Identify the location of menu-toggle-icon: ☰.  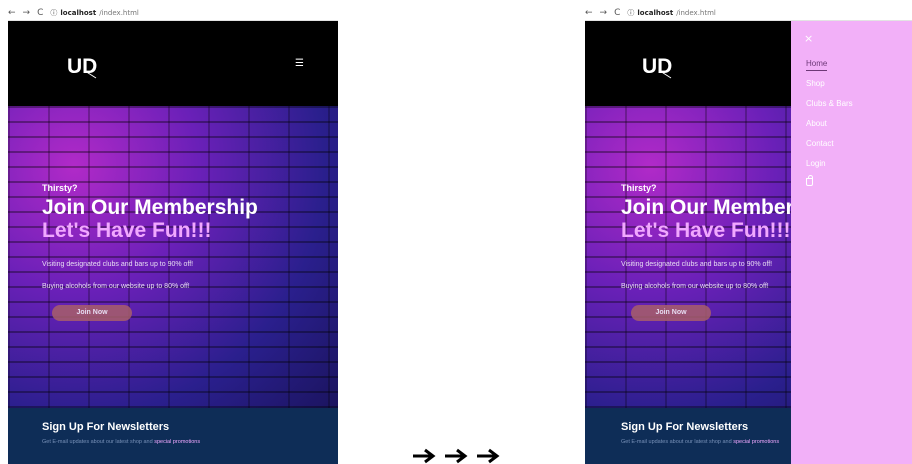
(301, 64).